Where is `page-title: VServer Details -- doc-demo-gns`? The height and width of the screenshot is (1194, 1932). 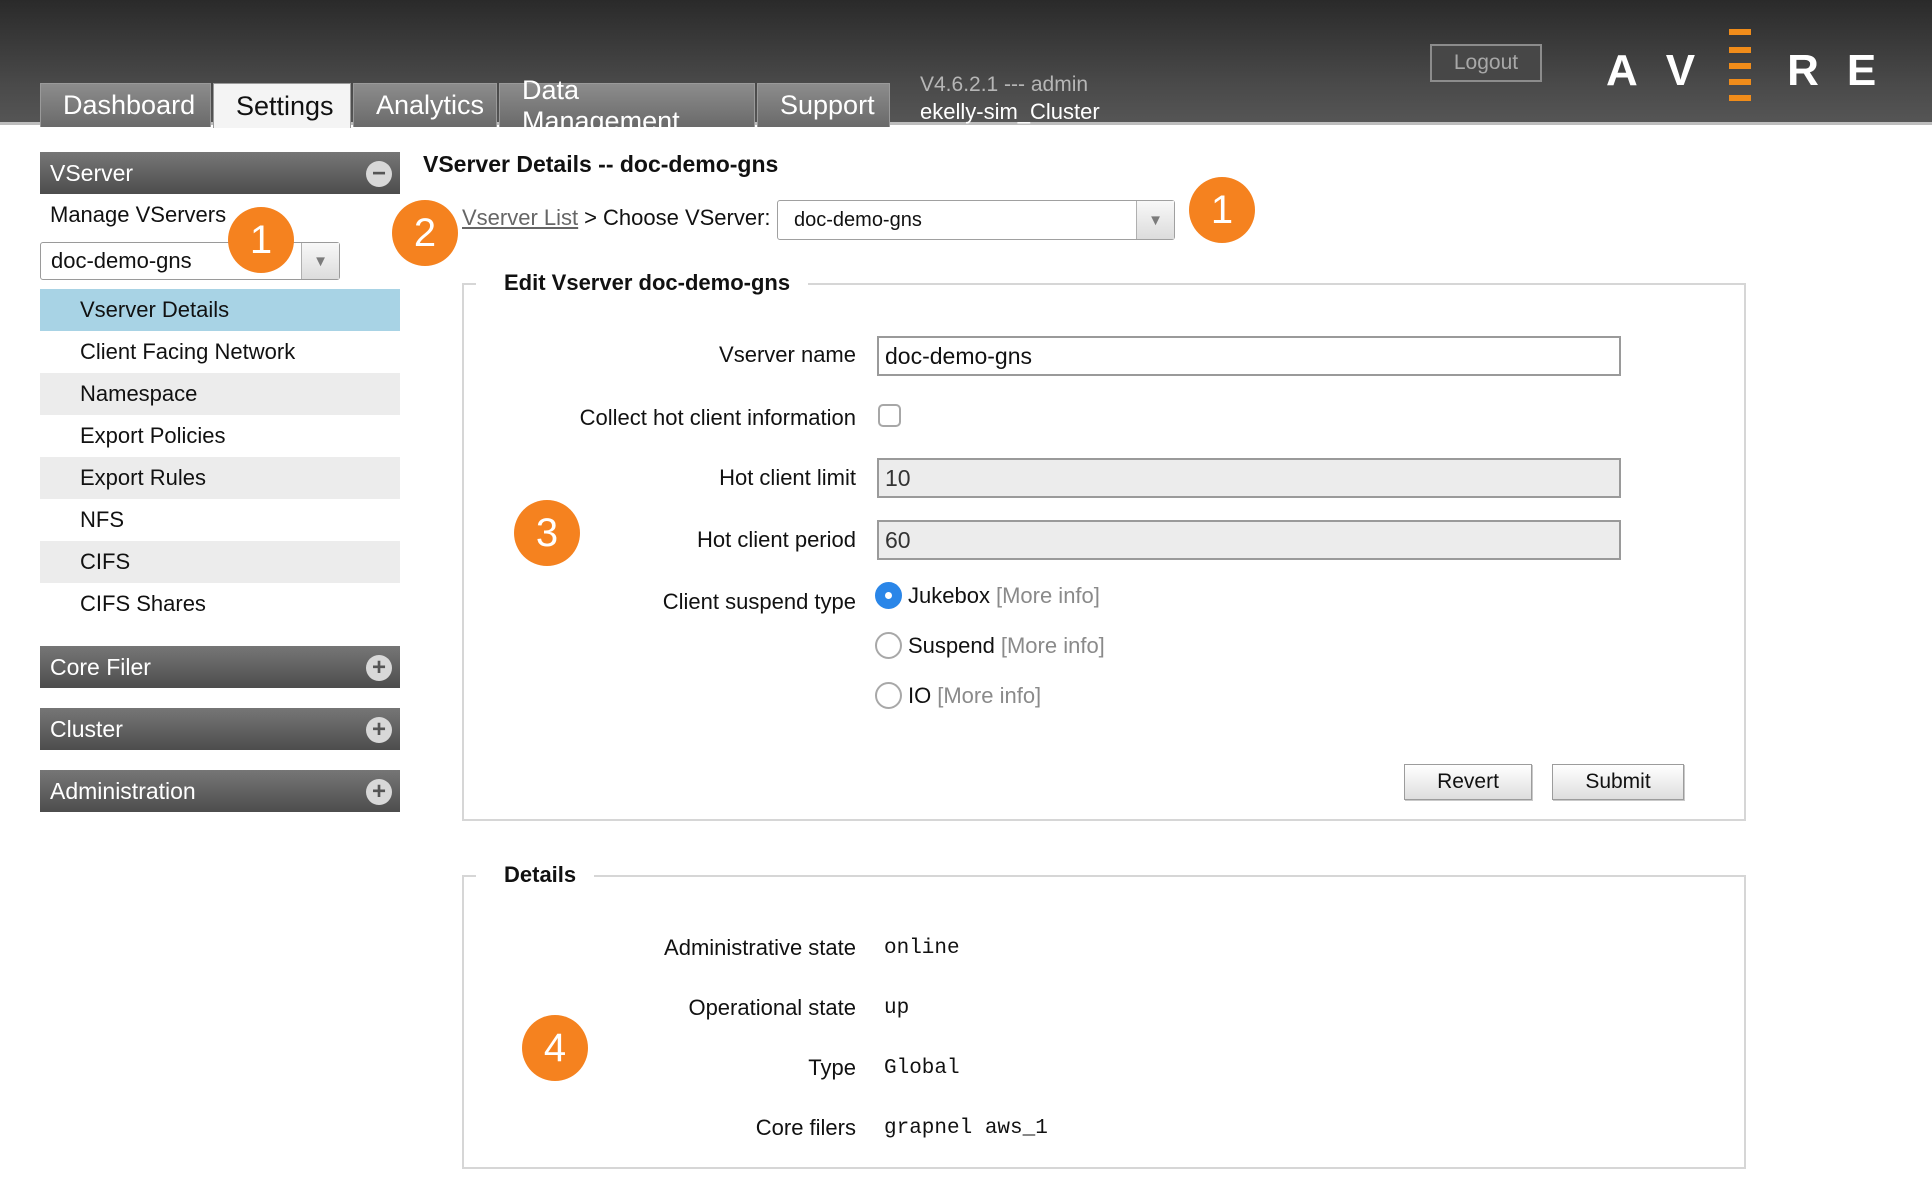 page-title: VServer Details -- doc-demo-gns is located at coordinates (601, 164).